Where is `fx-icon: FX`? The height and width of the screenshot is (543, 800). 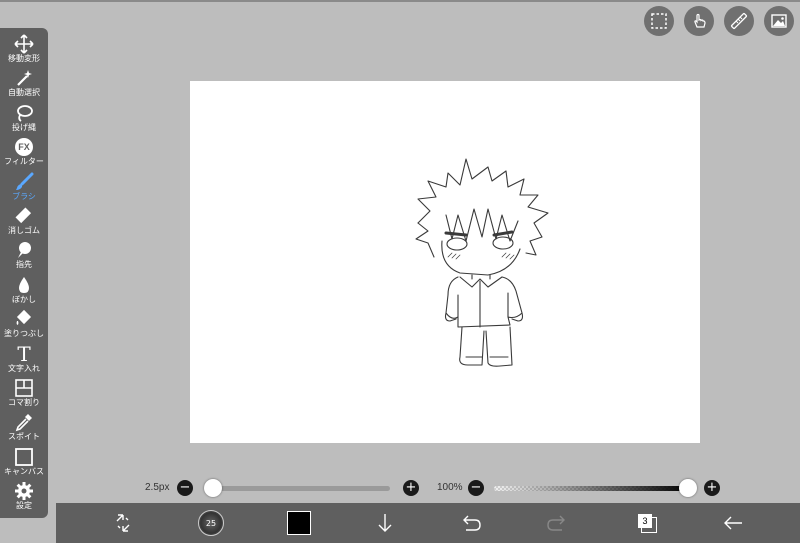 fx-icon: FX is located at coordinates (24, 147).